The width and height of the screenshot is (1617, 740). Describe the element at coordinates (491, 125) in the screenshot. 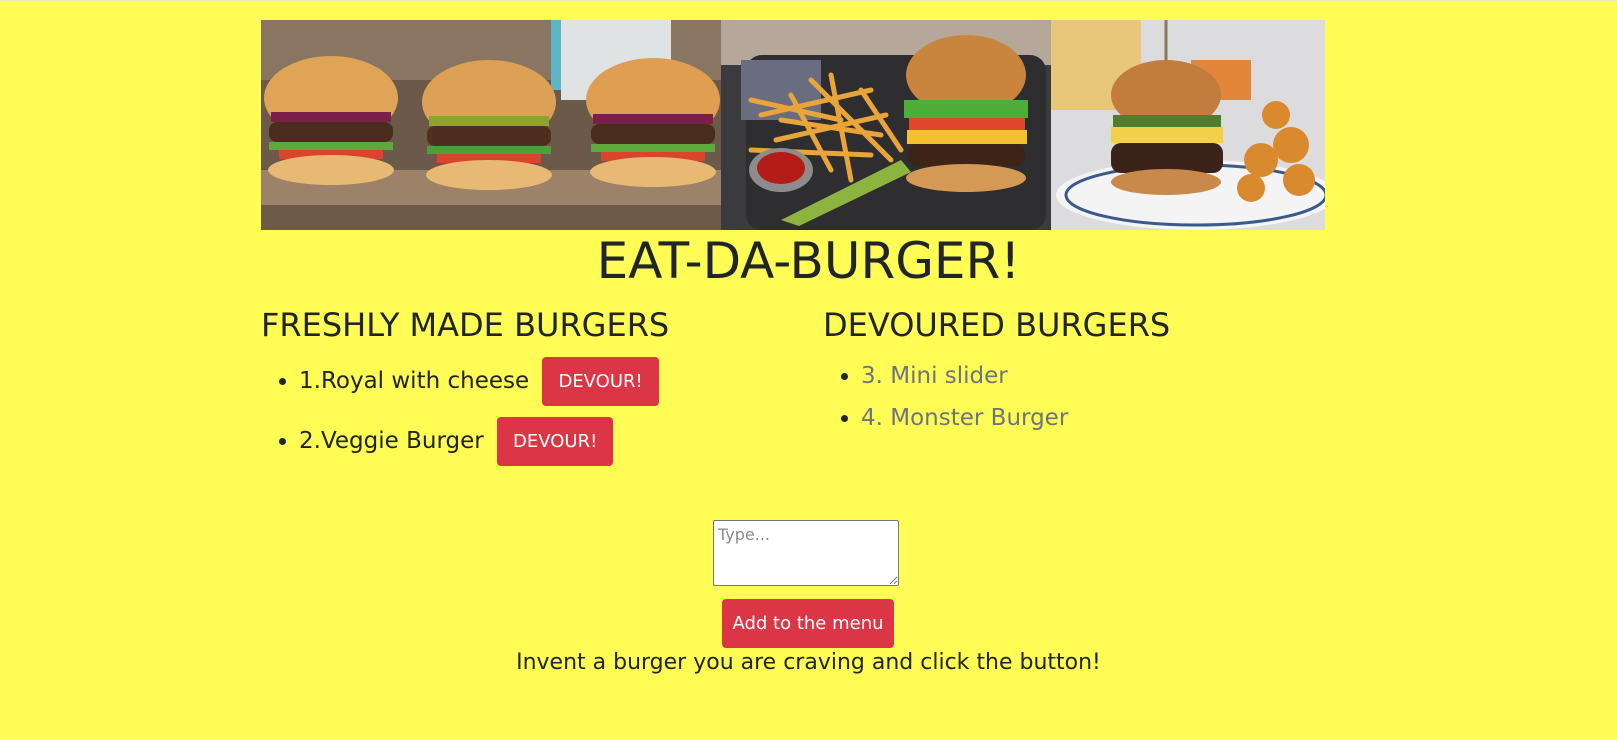

I see `burger-trio-photo` at that location.